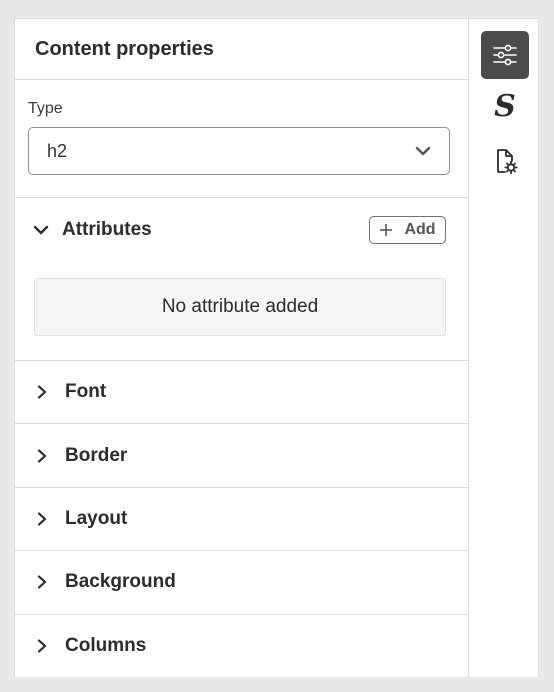  What do you see at coordinates (386, 230) in the screenshot?
I see `plus-icon` at bounding box center [386, 230].